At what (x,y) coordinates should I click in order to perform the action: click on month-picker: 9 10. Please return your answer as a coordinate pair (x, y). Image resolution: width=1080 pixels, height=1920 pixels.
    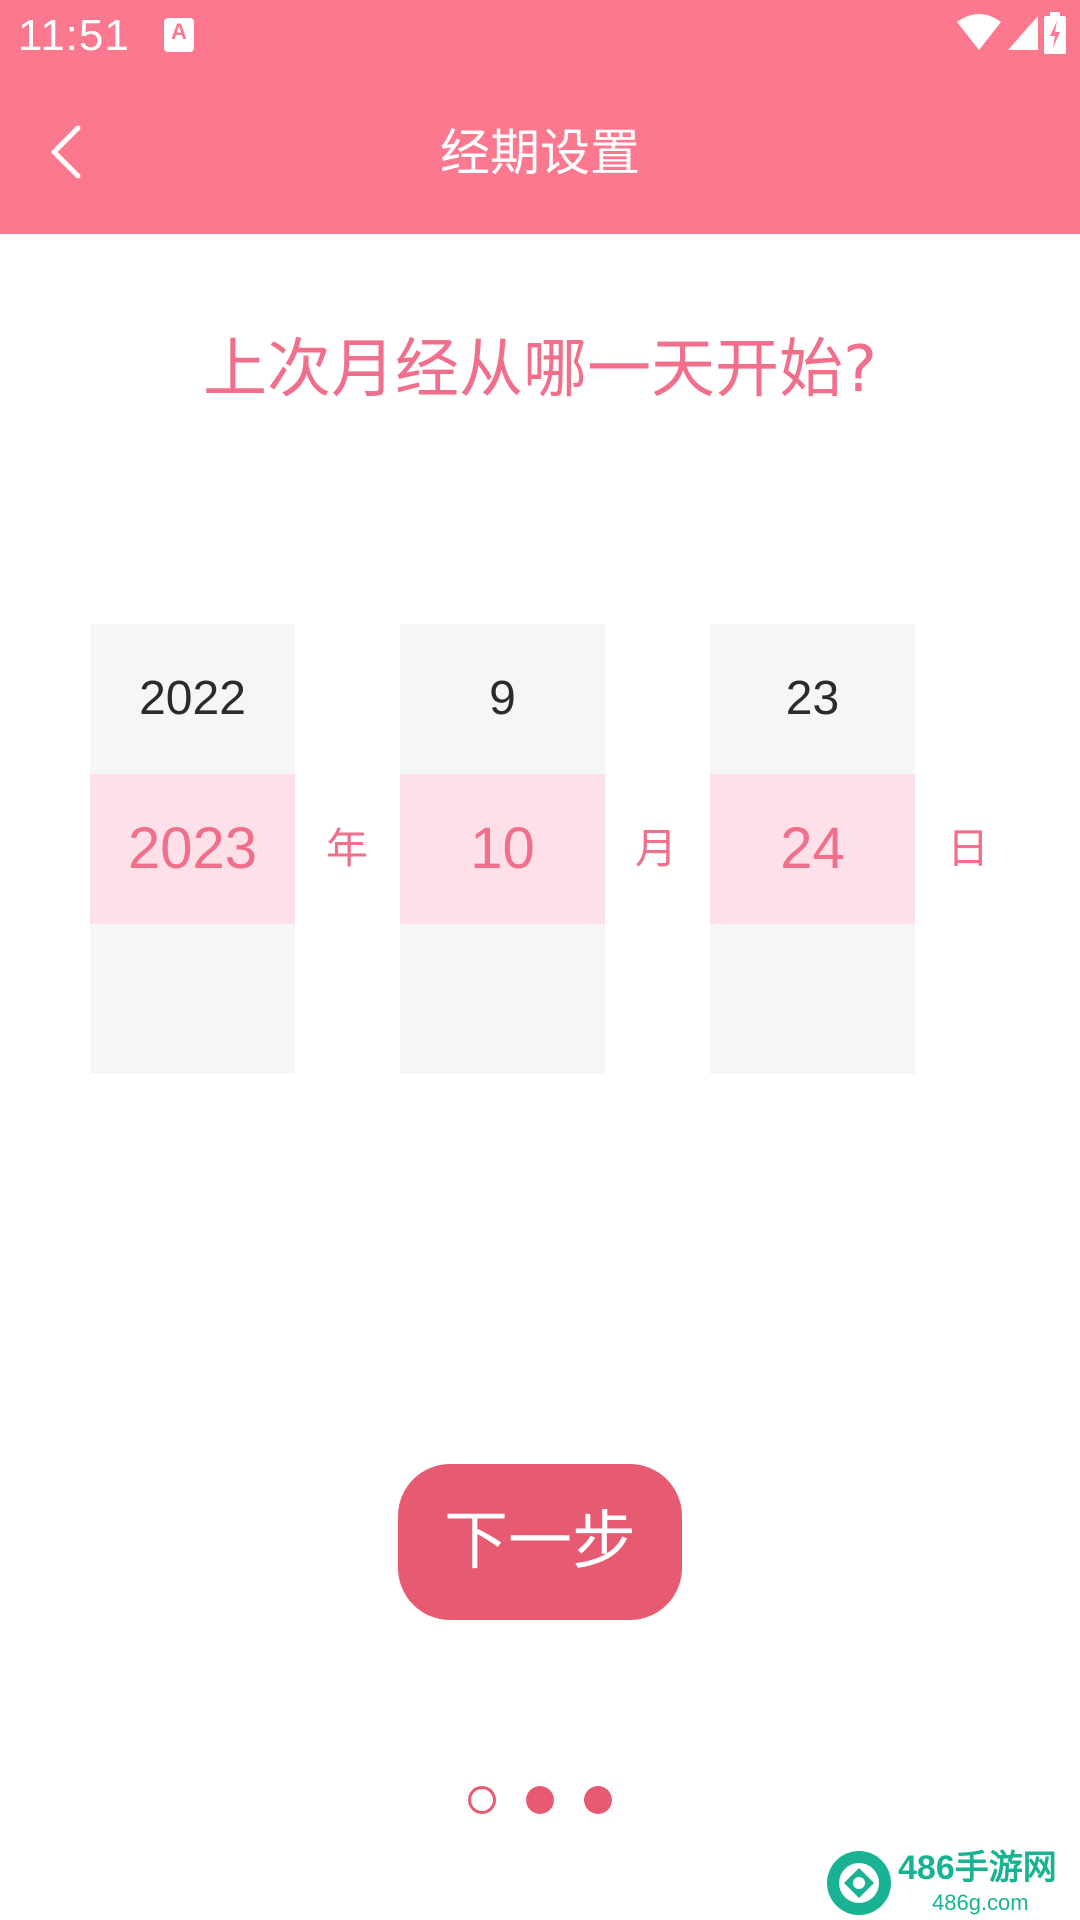
    Looking at the image, I should click on (502, 849).